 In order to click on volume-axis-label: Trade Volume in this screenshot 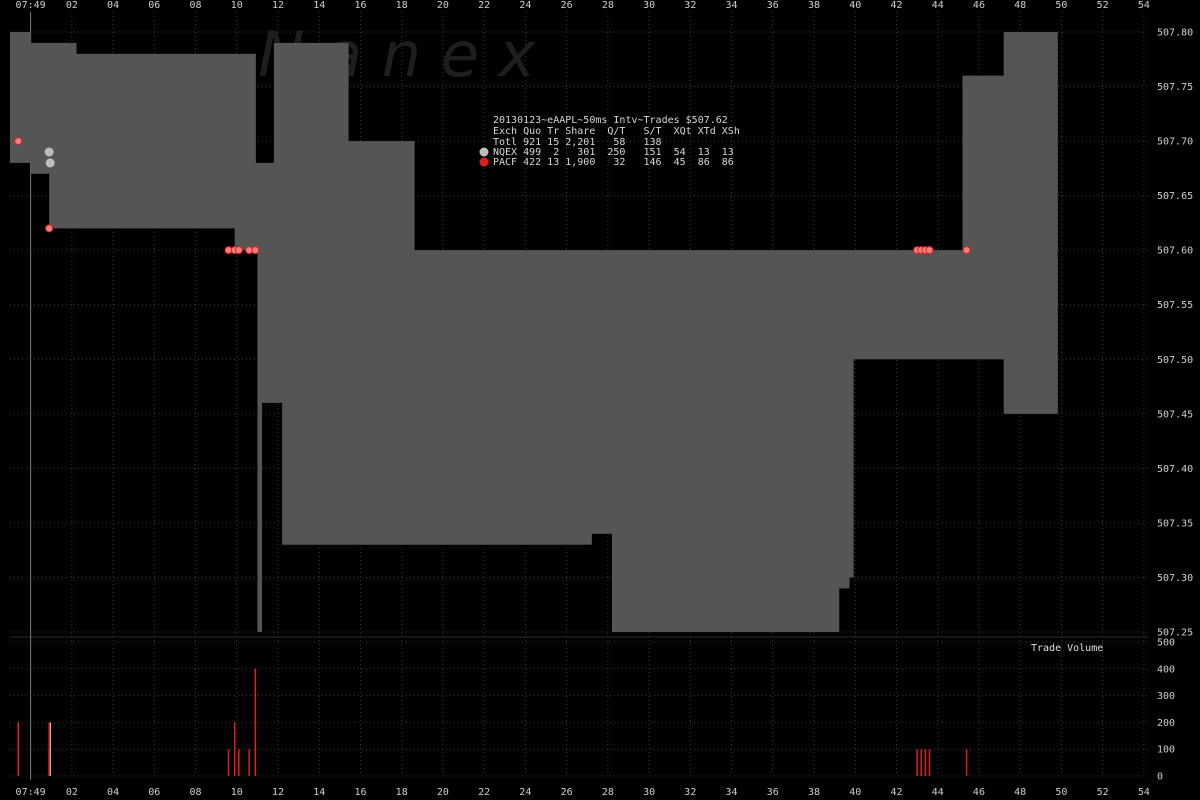, I will do `click(1067, 648)`.